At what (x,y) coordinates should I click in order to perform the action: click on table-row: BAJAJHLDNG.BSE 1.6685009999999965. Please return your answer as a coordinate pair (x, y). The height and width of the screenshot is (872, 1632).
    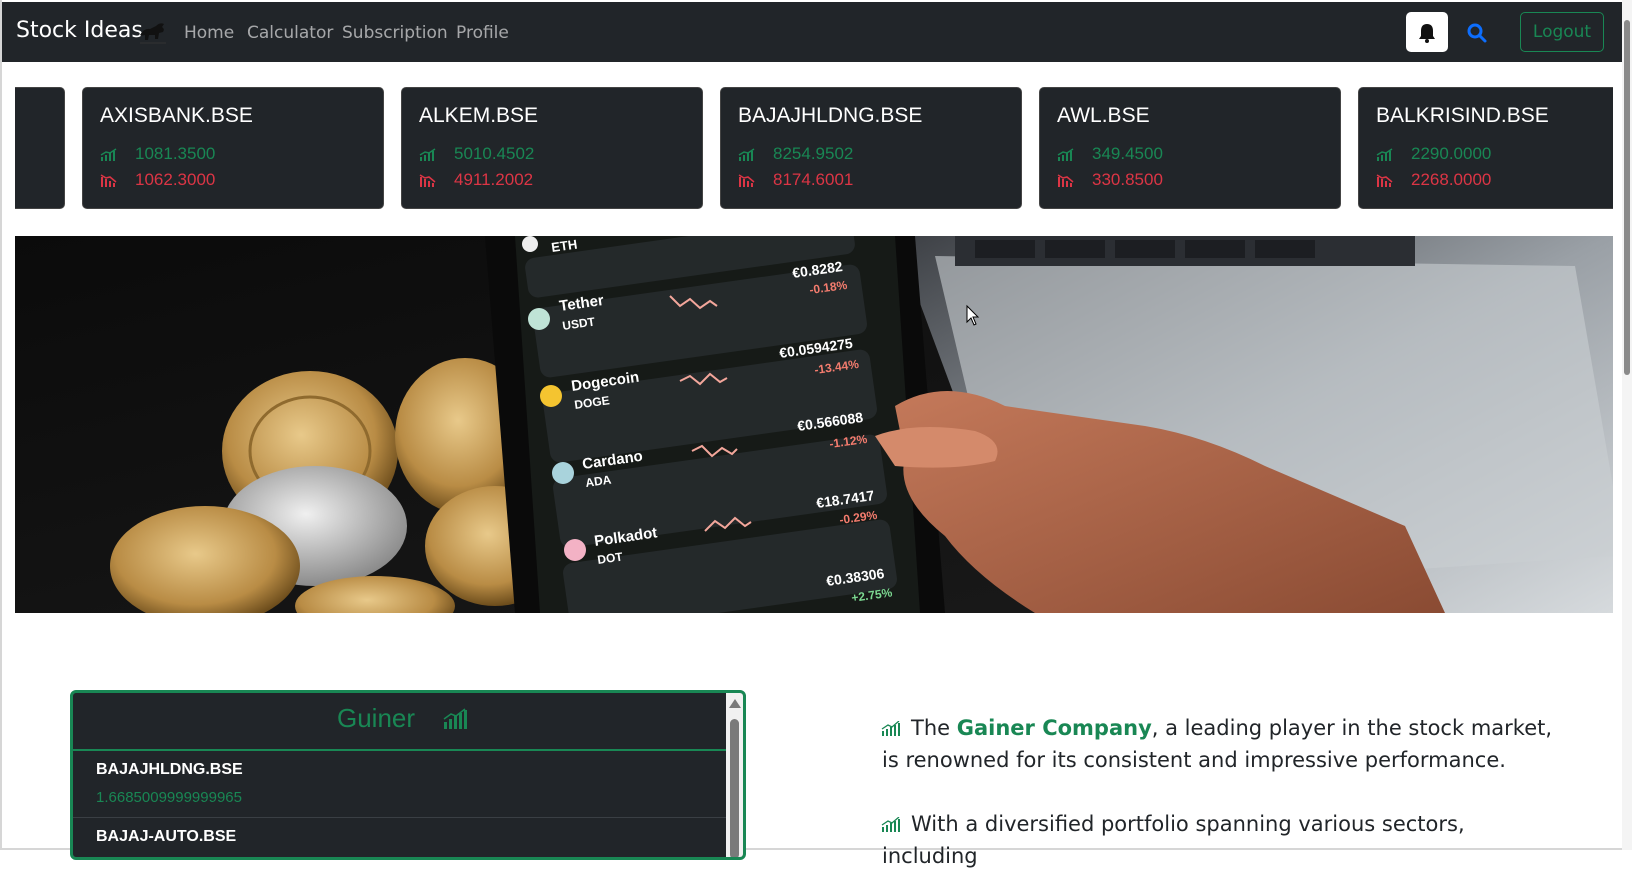
    Looking at the image, I should click on (399, 784).